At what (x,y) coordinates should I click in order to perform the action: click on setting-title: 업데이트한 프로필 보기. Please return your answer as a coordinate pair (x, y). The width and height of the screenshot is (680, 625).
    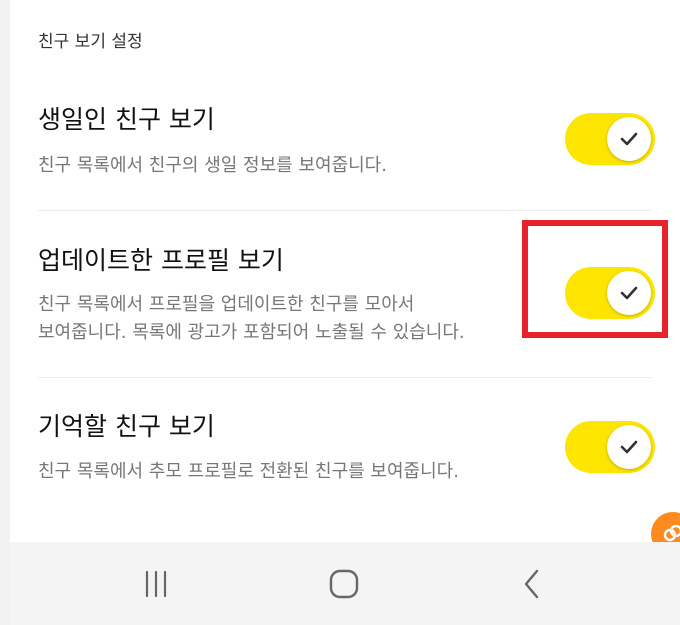
    Looking at the image, I should click on (161, 260).